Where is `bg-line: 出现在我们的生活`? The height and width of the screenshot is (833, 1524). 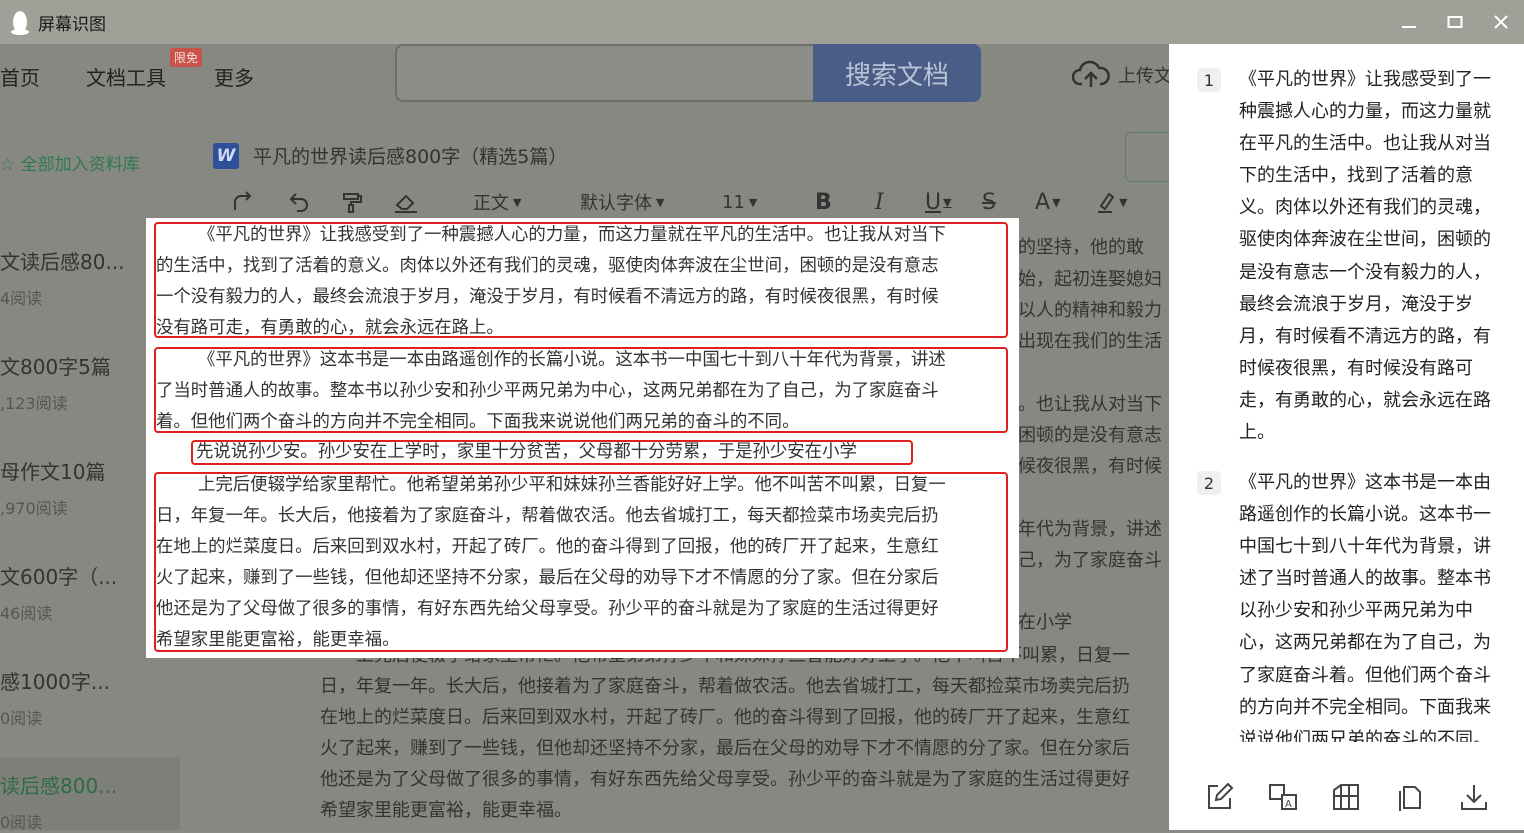
bg-line: 出现在我们的生活 is located at coordinates (1090, 341).